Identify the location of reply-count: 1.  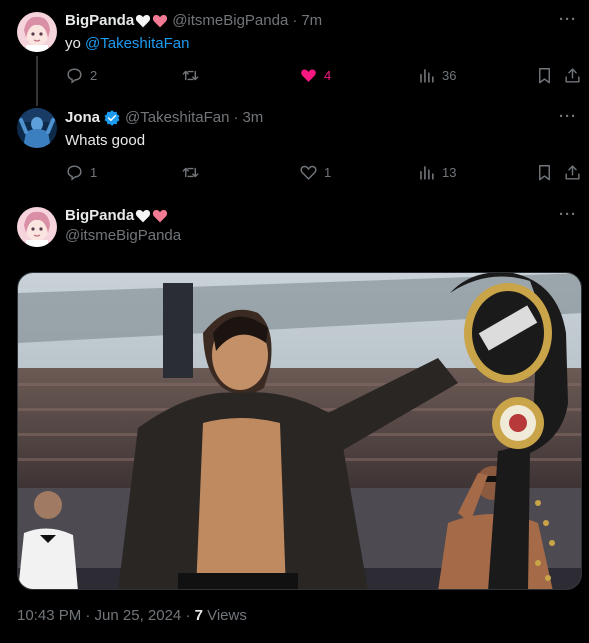
(94, 172).